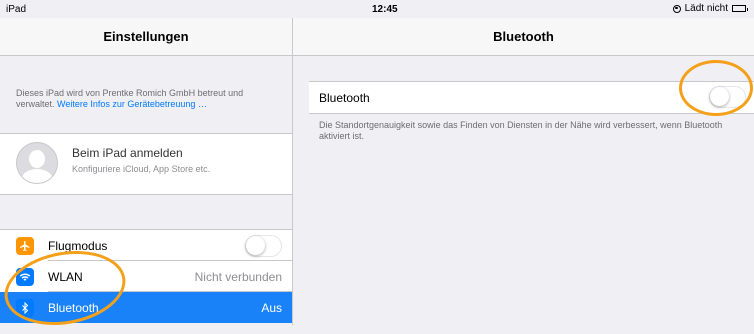 Image resolution: width=754 pixels, height=334 pixels. What do you see at coordinates (706, 8) in the screenshot?
I see `charging-status: Lädt nicht` at bounding box center [706, 8].